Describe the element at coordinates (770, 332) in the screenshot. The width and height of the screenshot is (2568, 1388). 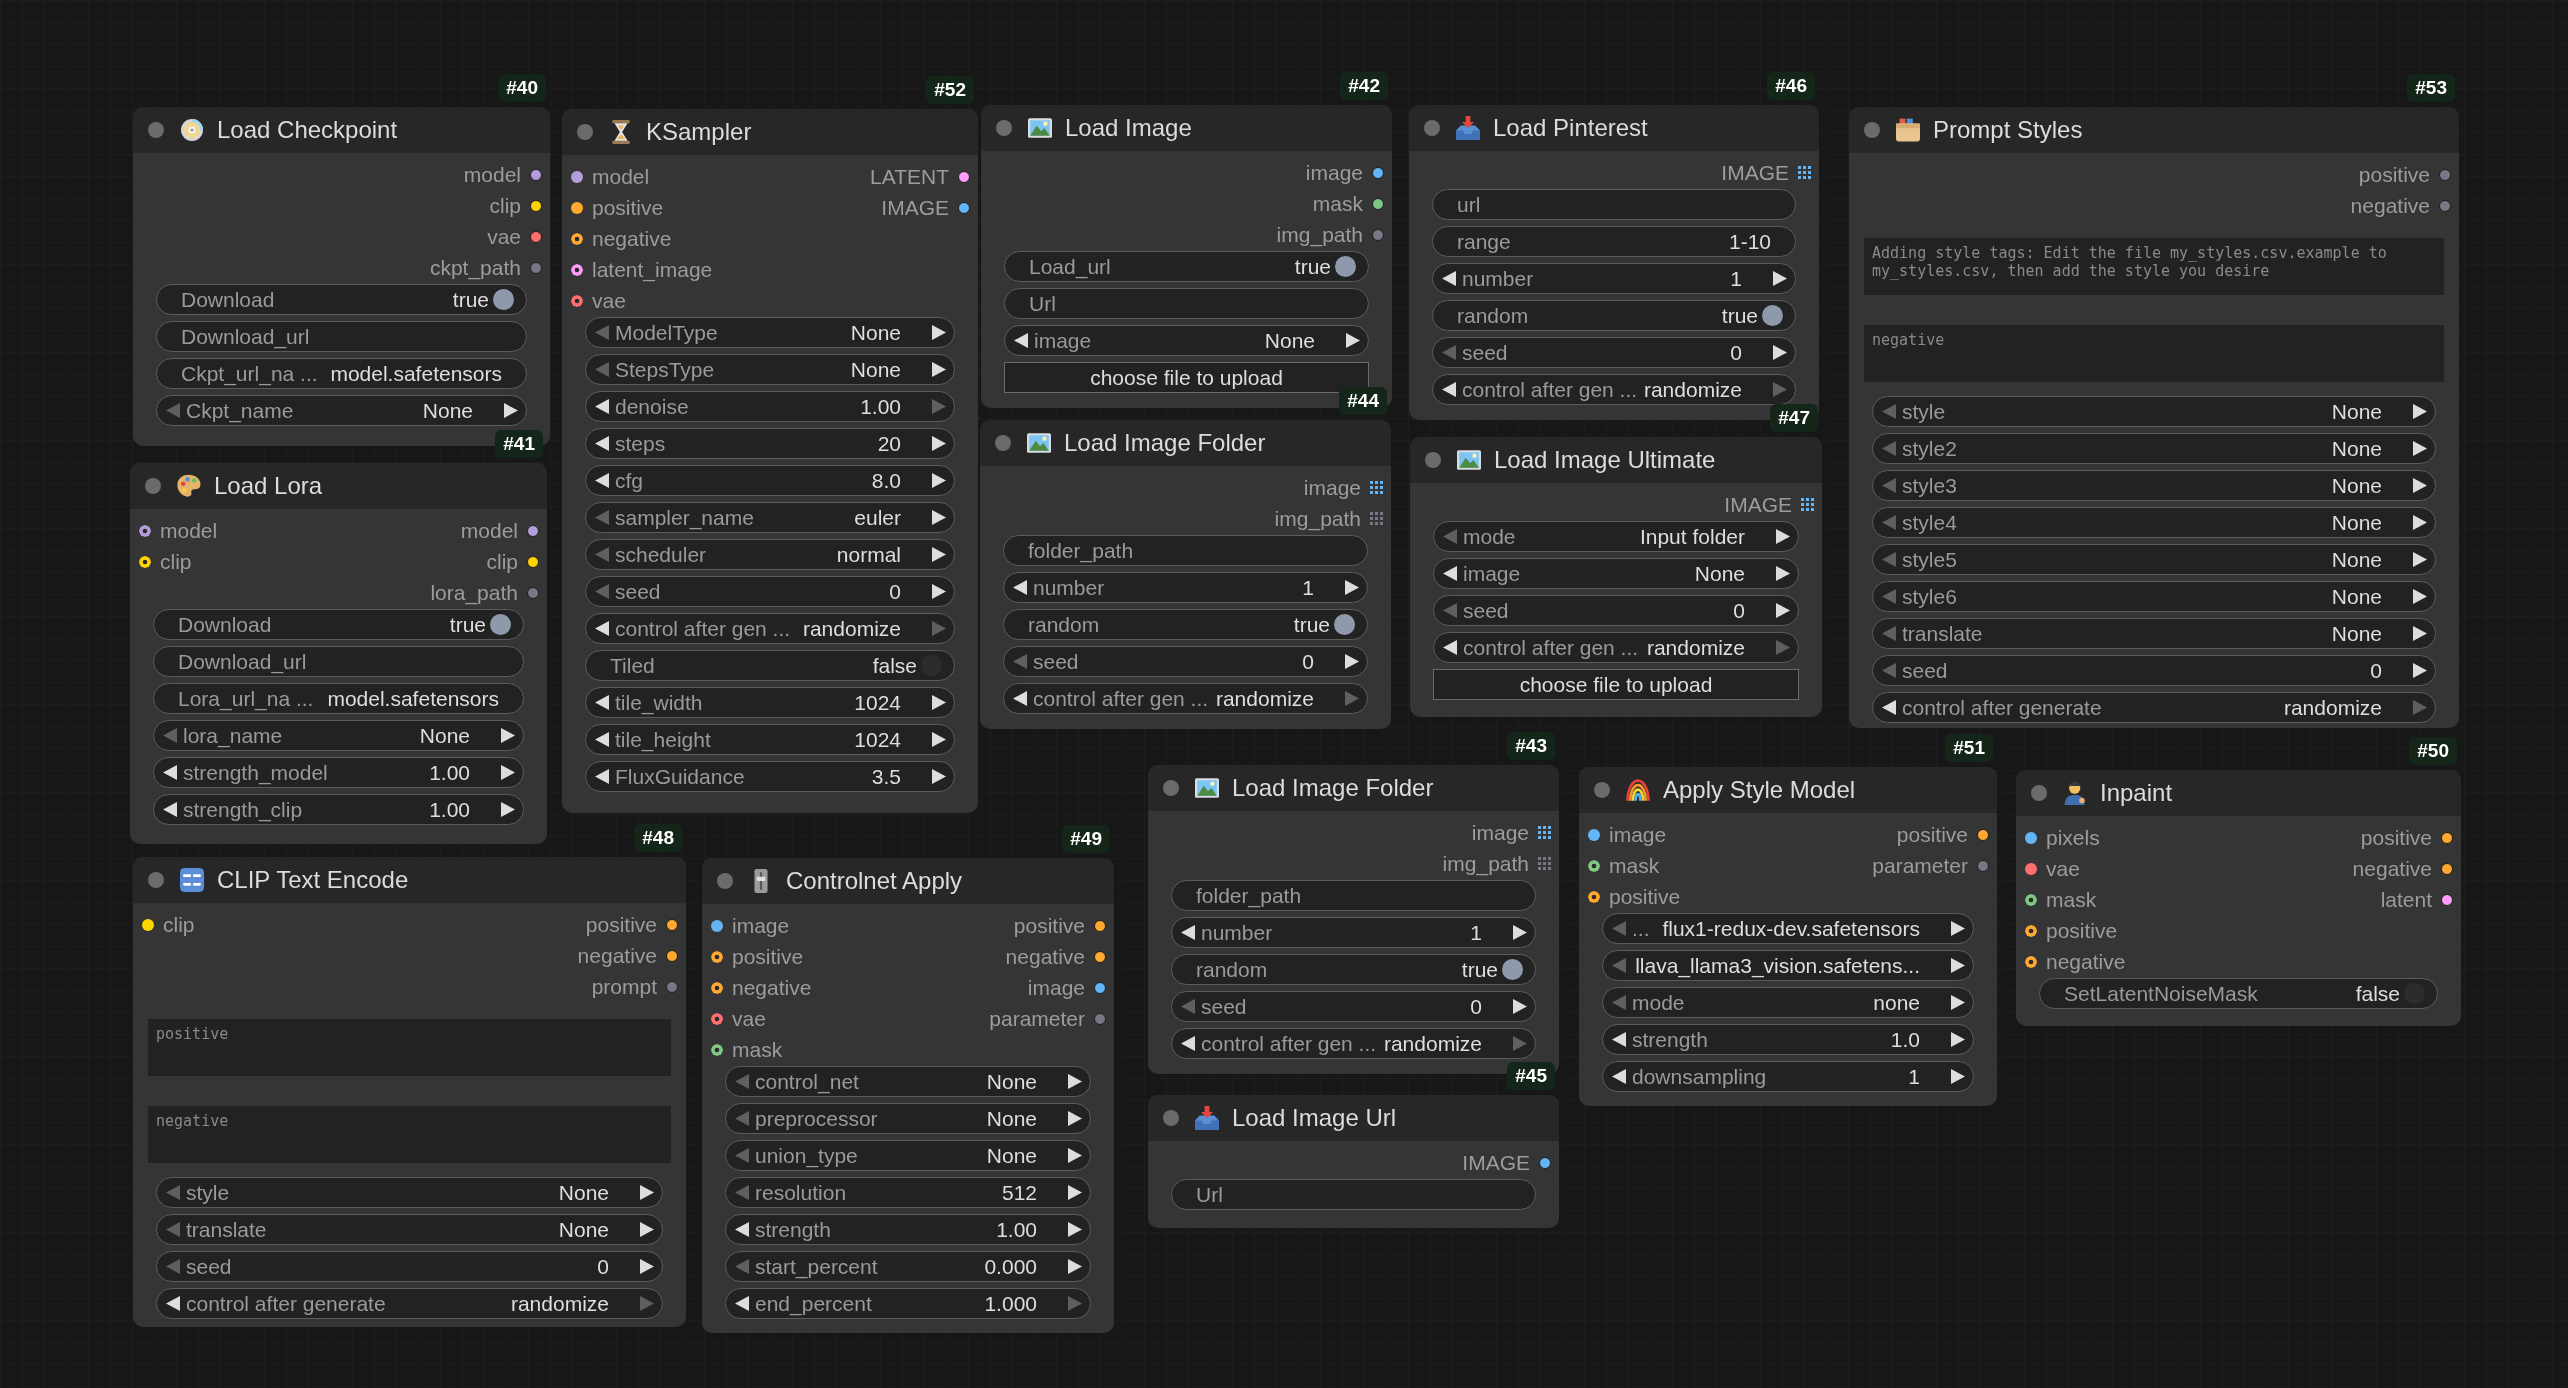
I see `combo-field: ModelType None` at that location.